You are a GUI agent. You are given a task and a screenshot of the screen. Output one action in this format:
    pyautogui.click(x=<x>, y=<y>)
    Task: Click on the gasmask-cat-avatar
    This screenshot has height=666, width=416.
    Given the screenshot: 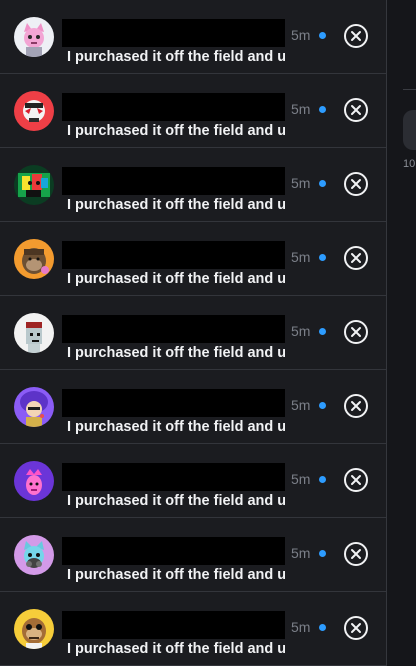 What is the action you would take?
    pyautogui.click(x=34, y=555)
    